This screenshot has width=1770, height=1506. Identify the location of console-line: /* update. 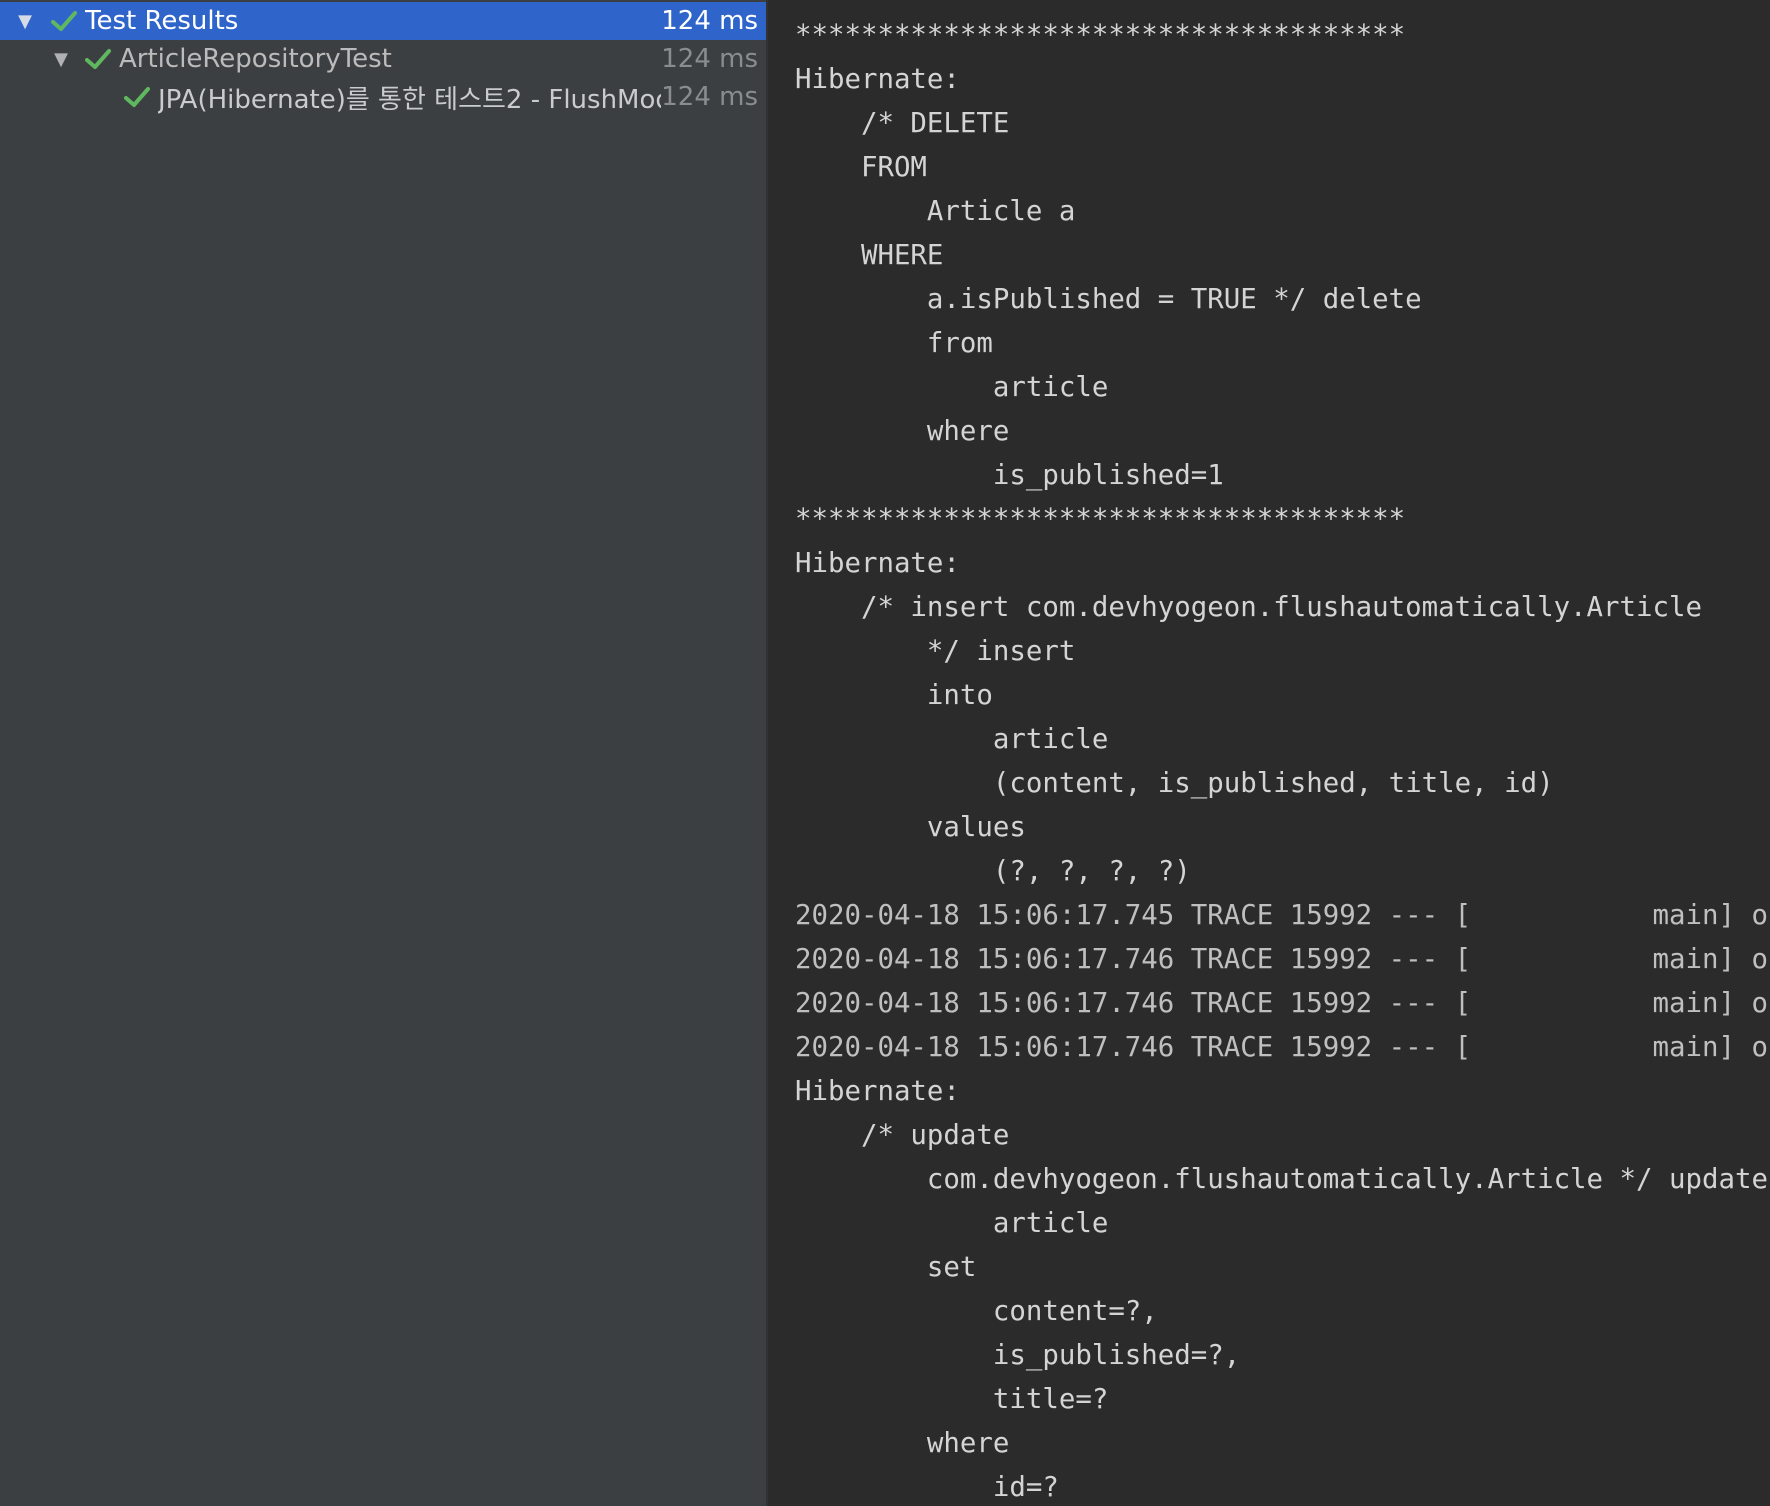
(902, 1135).